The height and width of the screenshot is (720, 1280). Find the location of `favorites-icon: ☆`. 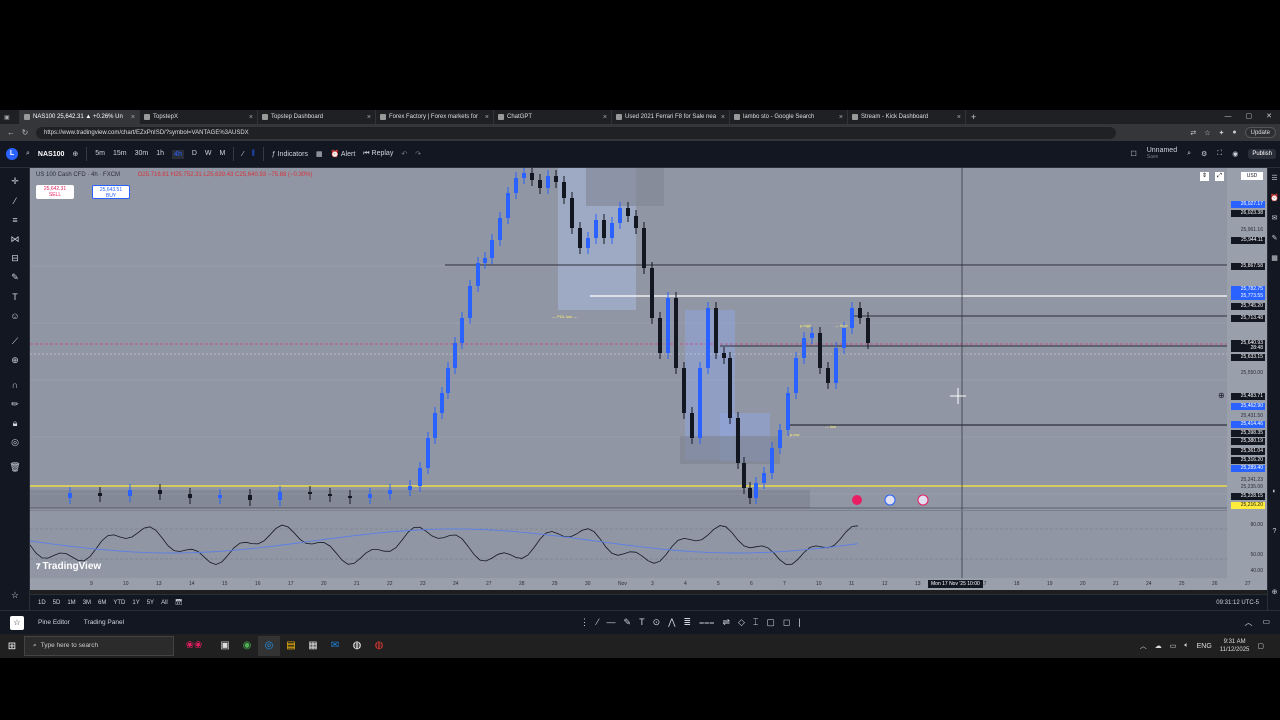

favorites-icon: ☆ is located at coordinates (17, 622).